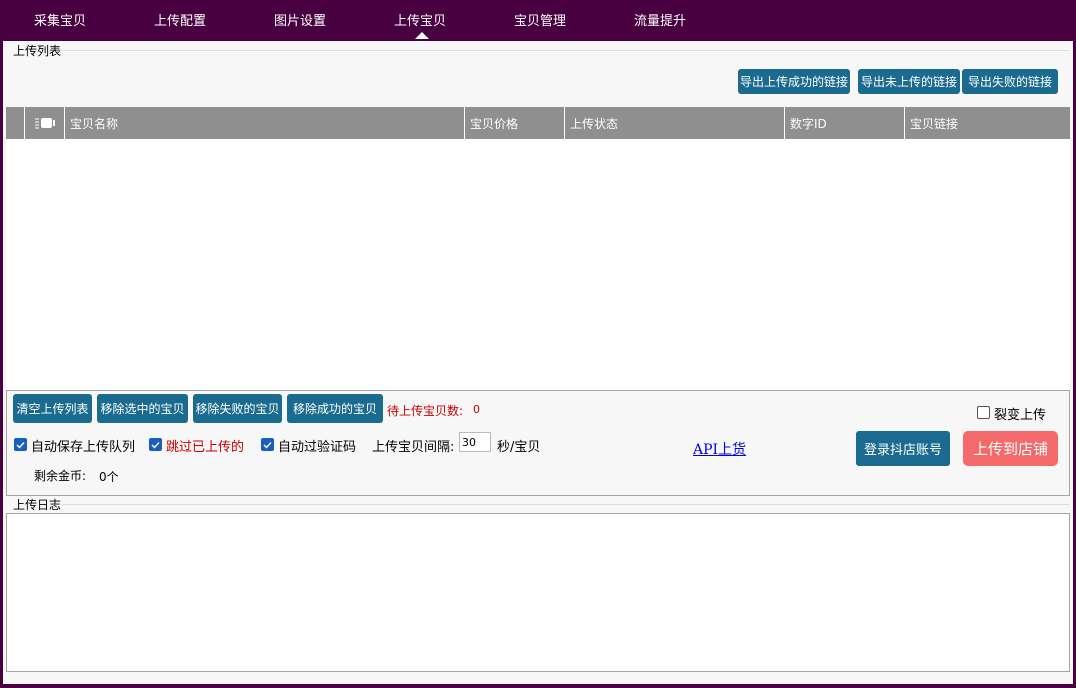 This screenshot has width=1076, height=688. Describe the element at coordinates (515, 123) in the screenshot. I see `column-header-item-price: 宝贝价格` at that location.